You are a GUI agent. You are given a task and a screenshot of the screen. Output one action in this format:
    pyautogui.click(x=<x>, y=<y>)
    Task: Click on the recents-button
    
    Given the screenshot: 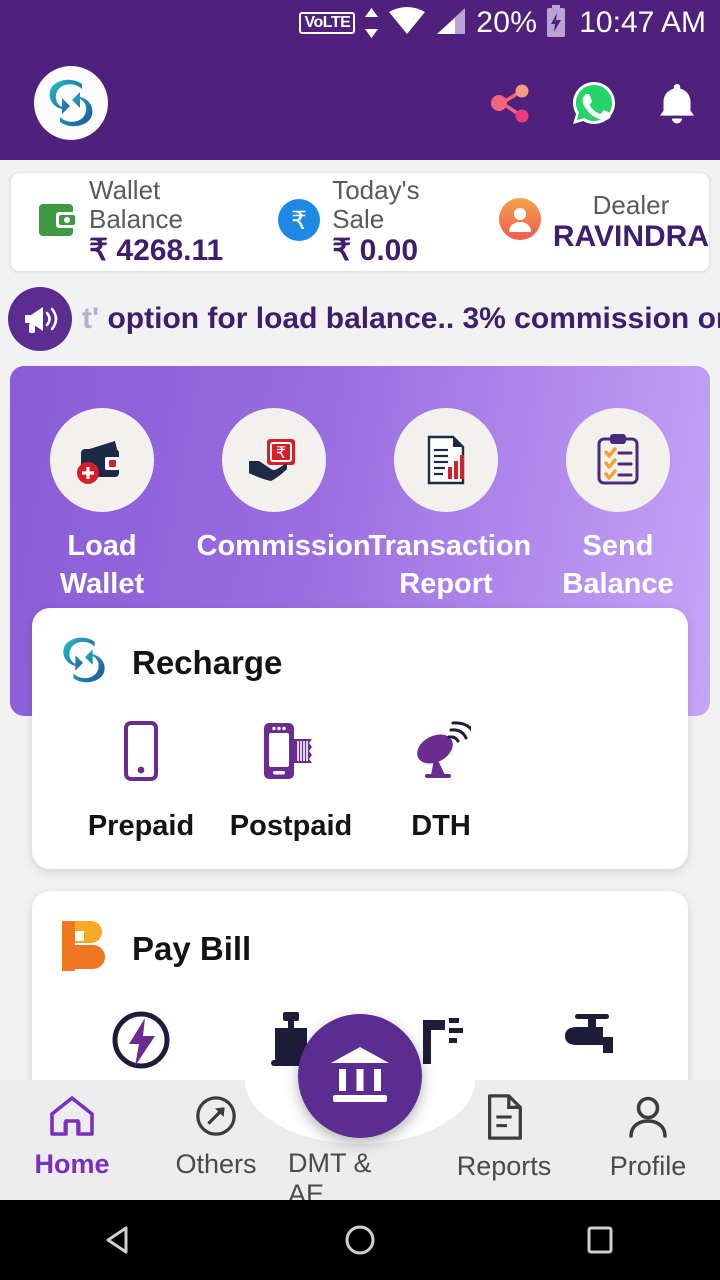 What is the action you would take?
    pyautogui.click(x=600, y=1240)
    